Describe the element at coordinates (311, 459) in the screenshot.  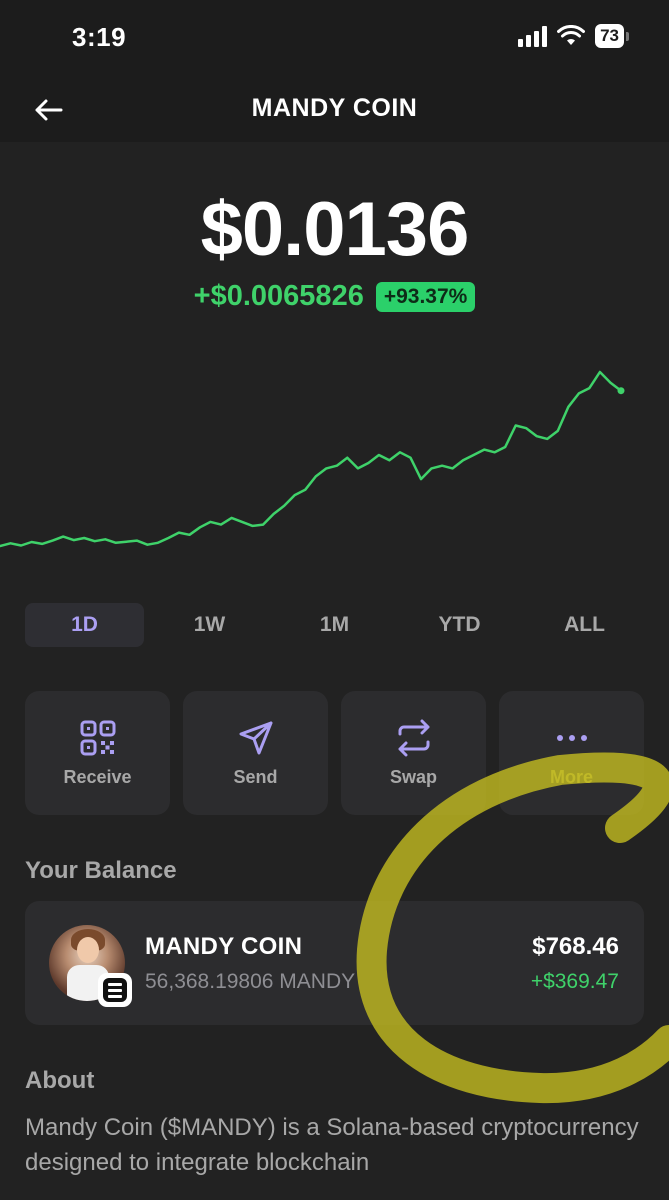
I see `price-line` at that location.